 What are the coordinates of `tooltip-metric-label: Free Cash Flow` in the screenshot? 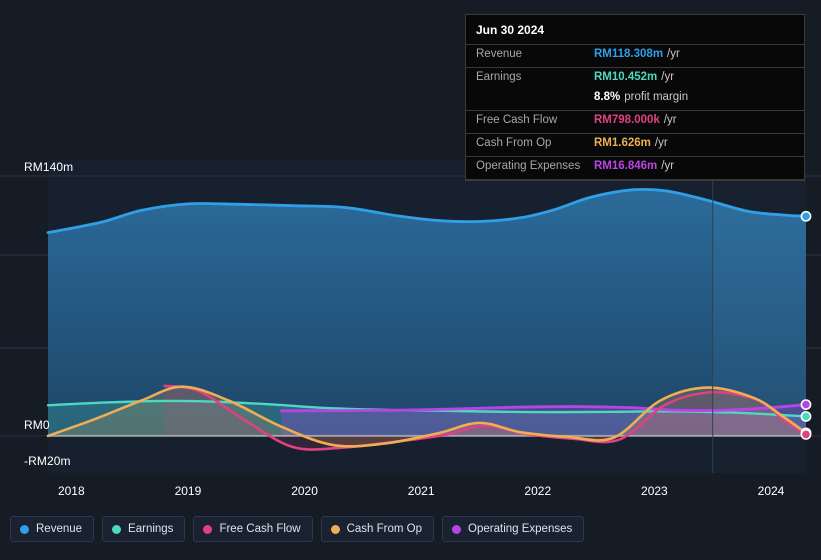 It's located at (517, 120).